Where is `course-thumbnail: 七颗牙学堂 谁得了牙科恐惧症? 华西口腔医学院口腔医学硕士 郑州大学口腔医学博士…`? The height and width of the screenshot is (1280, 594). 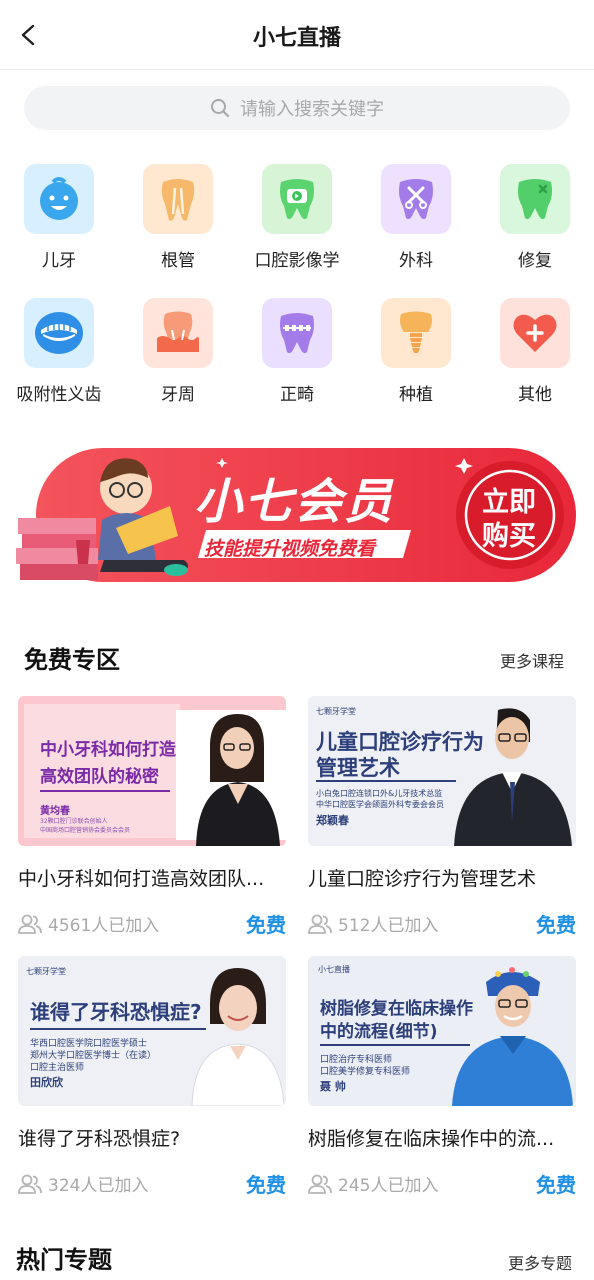 course-thumbnail: 七颗牙学堂 谁得了牙科恐惧症? 华西口腔医学院口腔医学硕士 郑州大学口腔医学博士… is located at coordinates (152, 1031).